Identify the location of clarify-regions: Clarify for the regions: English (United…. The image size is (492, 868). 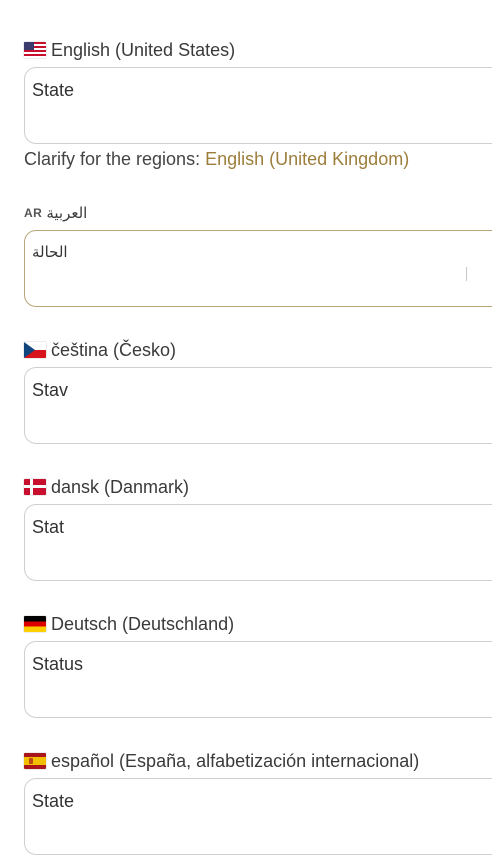
(258, 159).